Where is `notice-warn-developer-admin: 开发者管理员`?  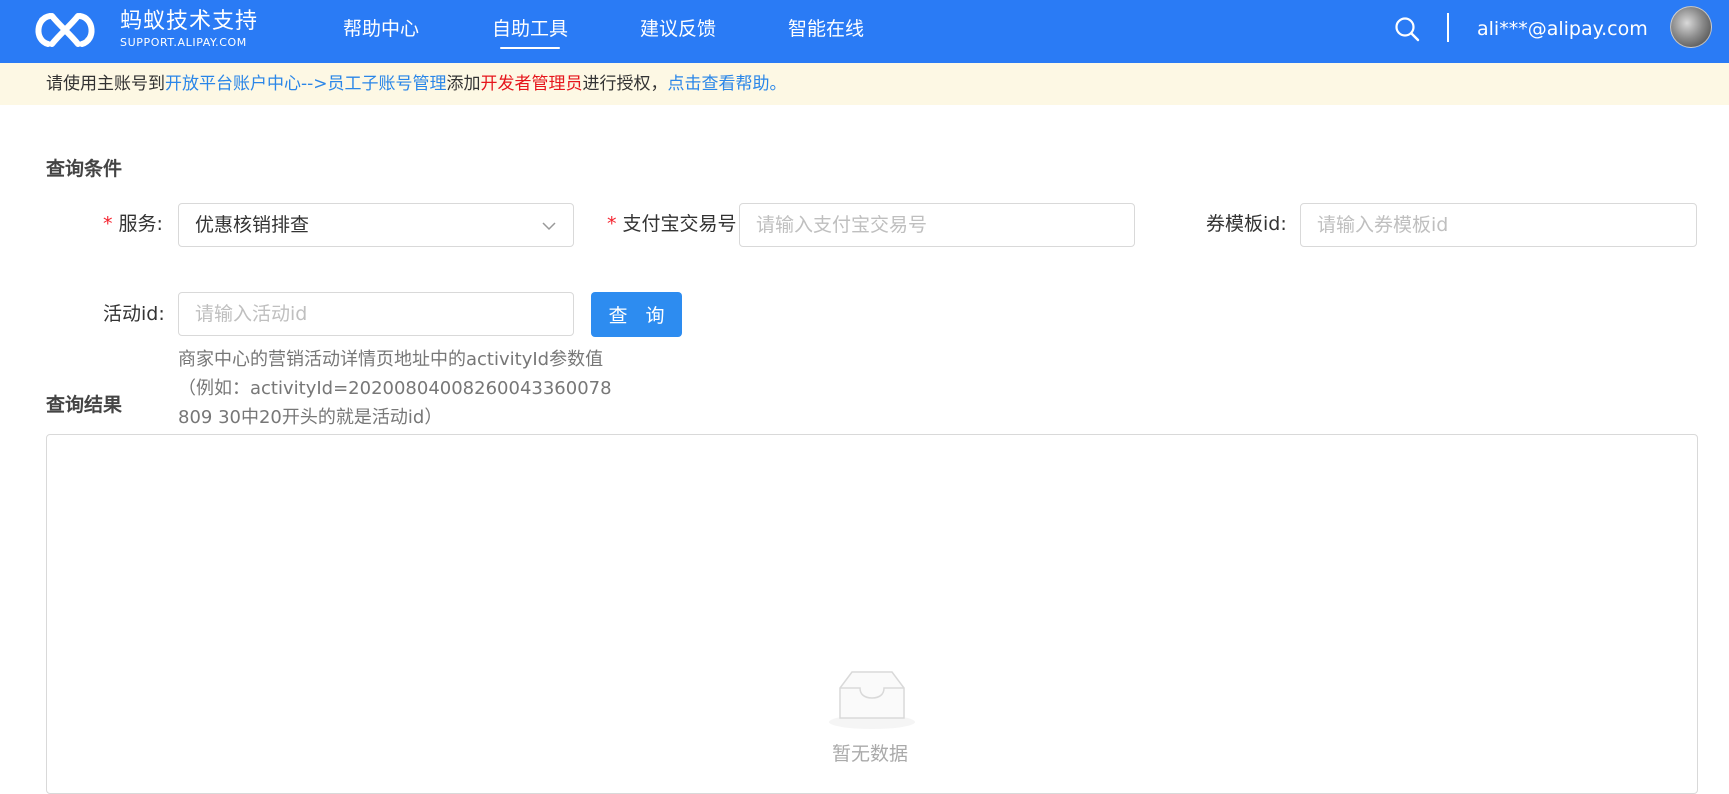 notice-warn-developer-admin: 开发者管理员 is located at coordinates (531, 84).